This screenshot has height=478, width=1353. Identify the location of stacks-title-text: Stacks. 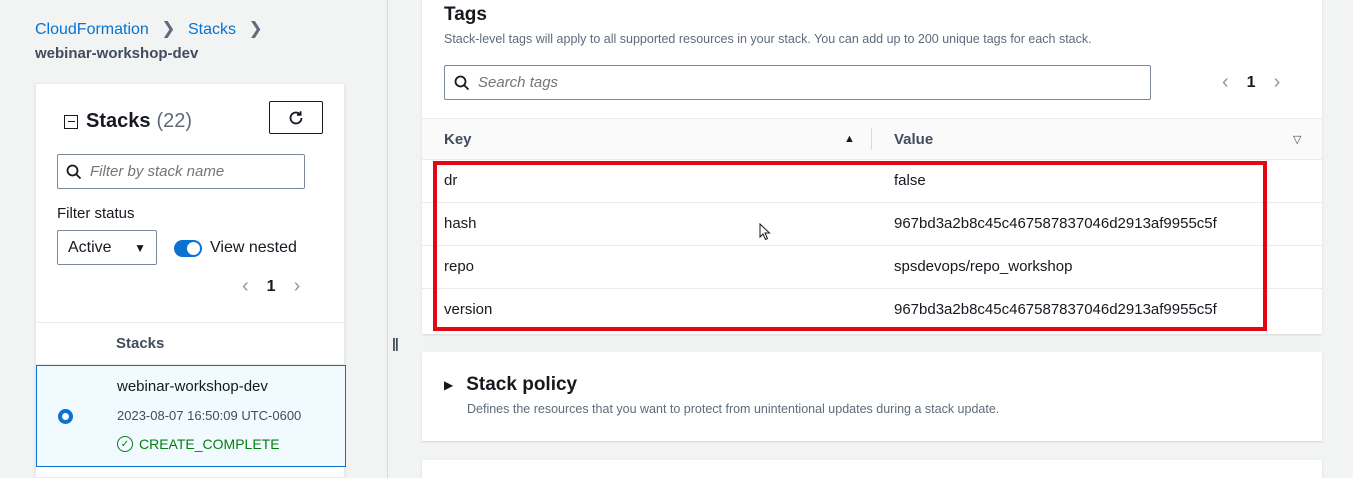
(118, 121).